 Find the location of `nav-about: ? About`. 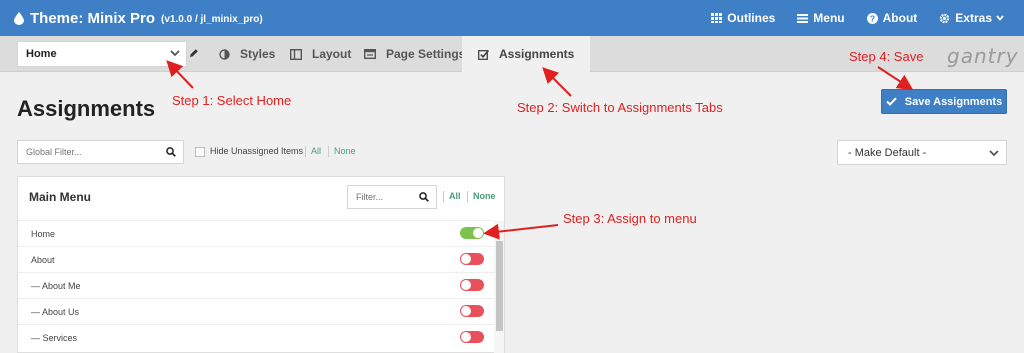

nav-about: ? About is located at coordinates (892, 18).